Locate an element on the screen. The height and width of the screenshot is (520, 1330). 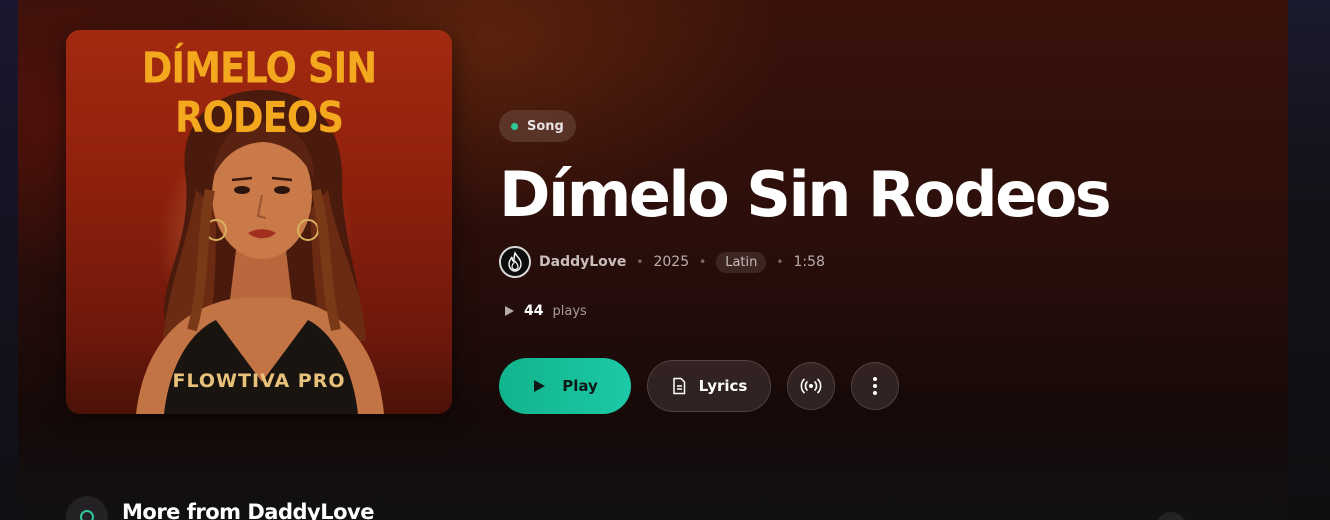
more-options-button is located at coordinates (875, 386).